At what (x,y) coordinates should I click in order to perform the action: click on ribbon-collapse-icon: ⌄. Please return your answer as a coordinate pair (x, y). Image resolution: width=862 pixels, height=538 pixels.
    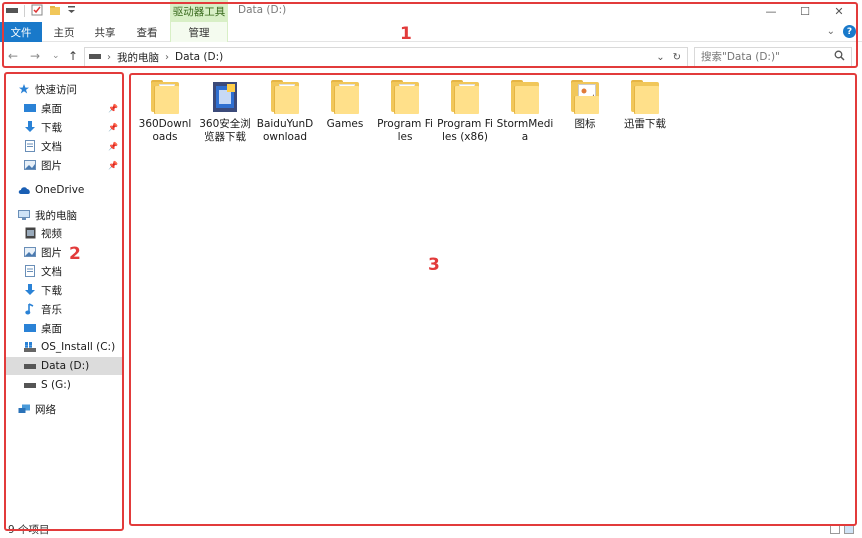
    Looking at the image, I should click on (831, 31).